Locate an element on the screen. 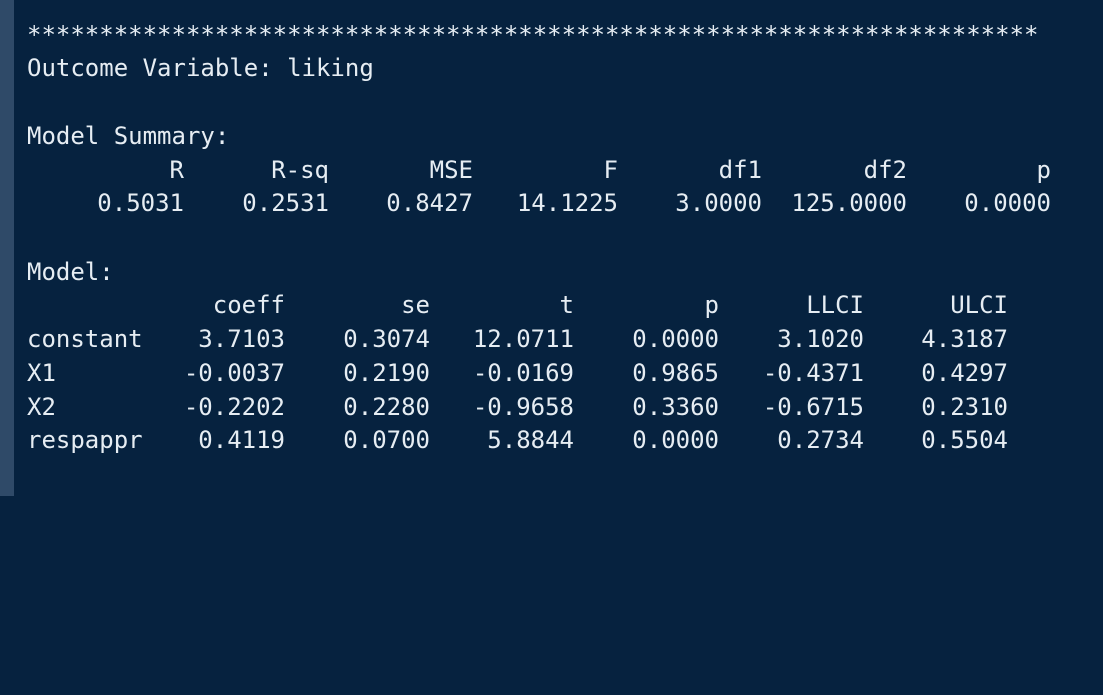  cell-p: 0.9865 is located at coordinates (675, 373).